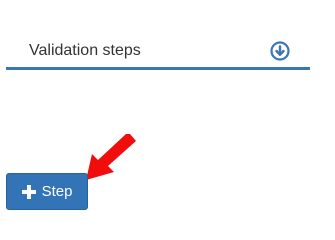 This screenshot has width=335, height=240. What do you see at coordinates (28, 191) in the screenshot?
I see `plus-icon` at bounding box center [28, 191].